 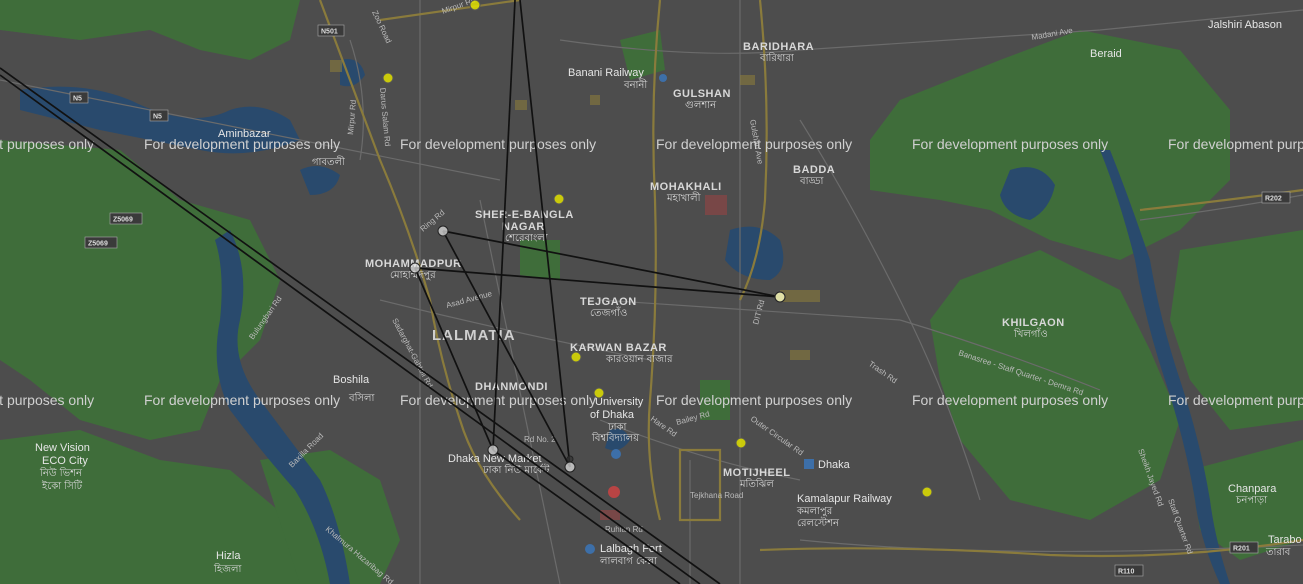 What do you see at coordinates (615, 438) in the screenshot?
I see `place-label-university-bn: বিশ্ববিদ্যালয়` at bounding box center [615, 438].